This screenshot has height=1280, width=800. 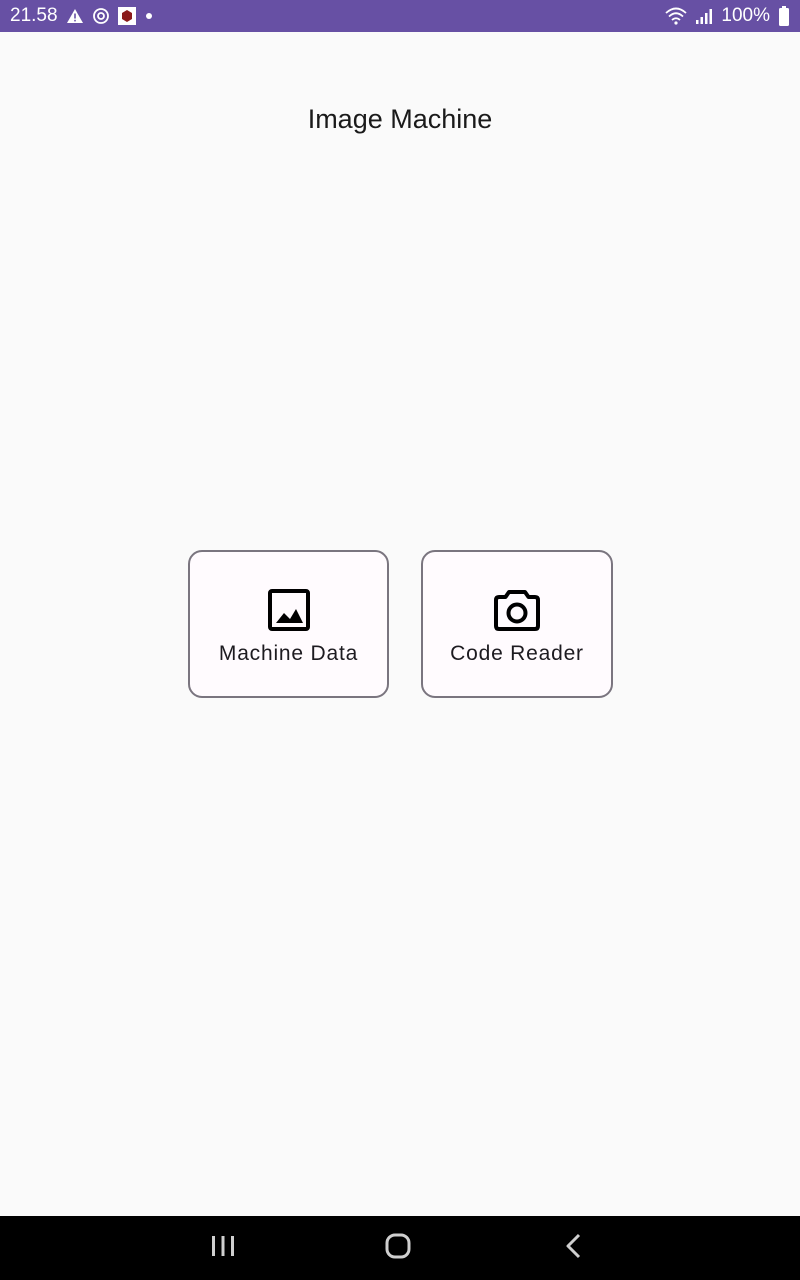 What do you see at coordinates (676, 16) in the screenshot?
I see `wifi-icon` at bounding box center [676, 16].